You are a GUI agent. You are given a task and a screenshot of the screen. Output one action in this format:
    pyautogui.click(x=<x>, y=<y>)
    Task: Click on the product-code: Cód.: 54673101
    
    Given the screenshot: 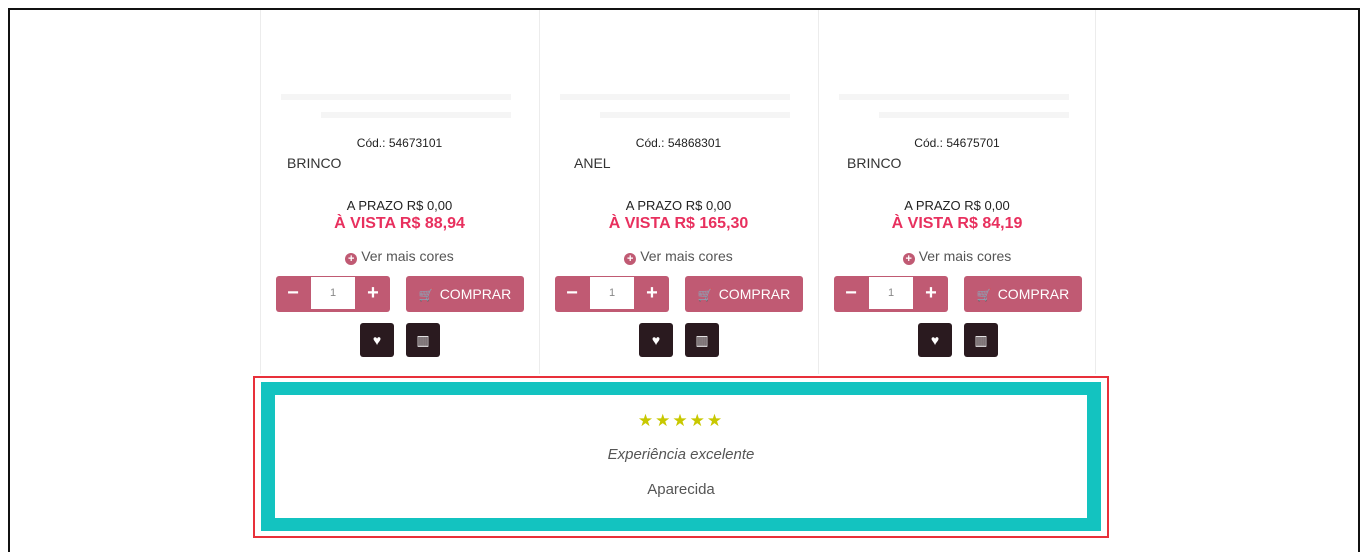 What is the action you would take?
    pyautogui.click(x=399, y=143)
    